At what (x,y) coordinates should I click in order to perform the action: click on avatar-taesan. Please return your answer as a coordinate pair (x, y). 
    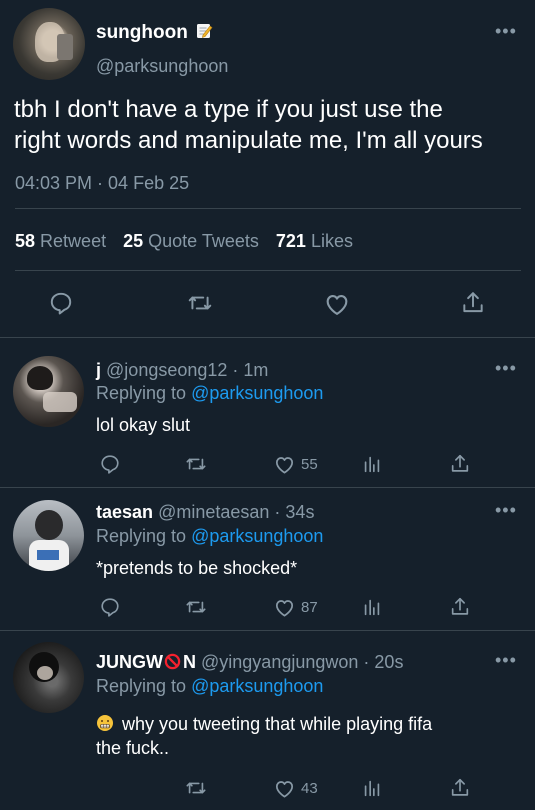
    Looking at the image, I should click on (48, 535).